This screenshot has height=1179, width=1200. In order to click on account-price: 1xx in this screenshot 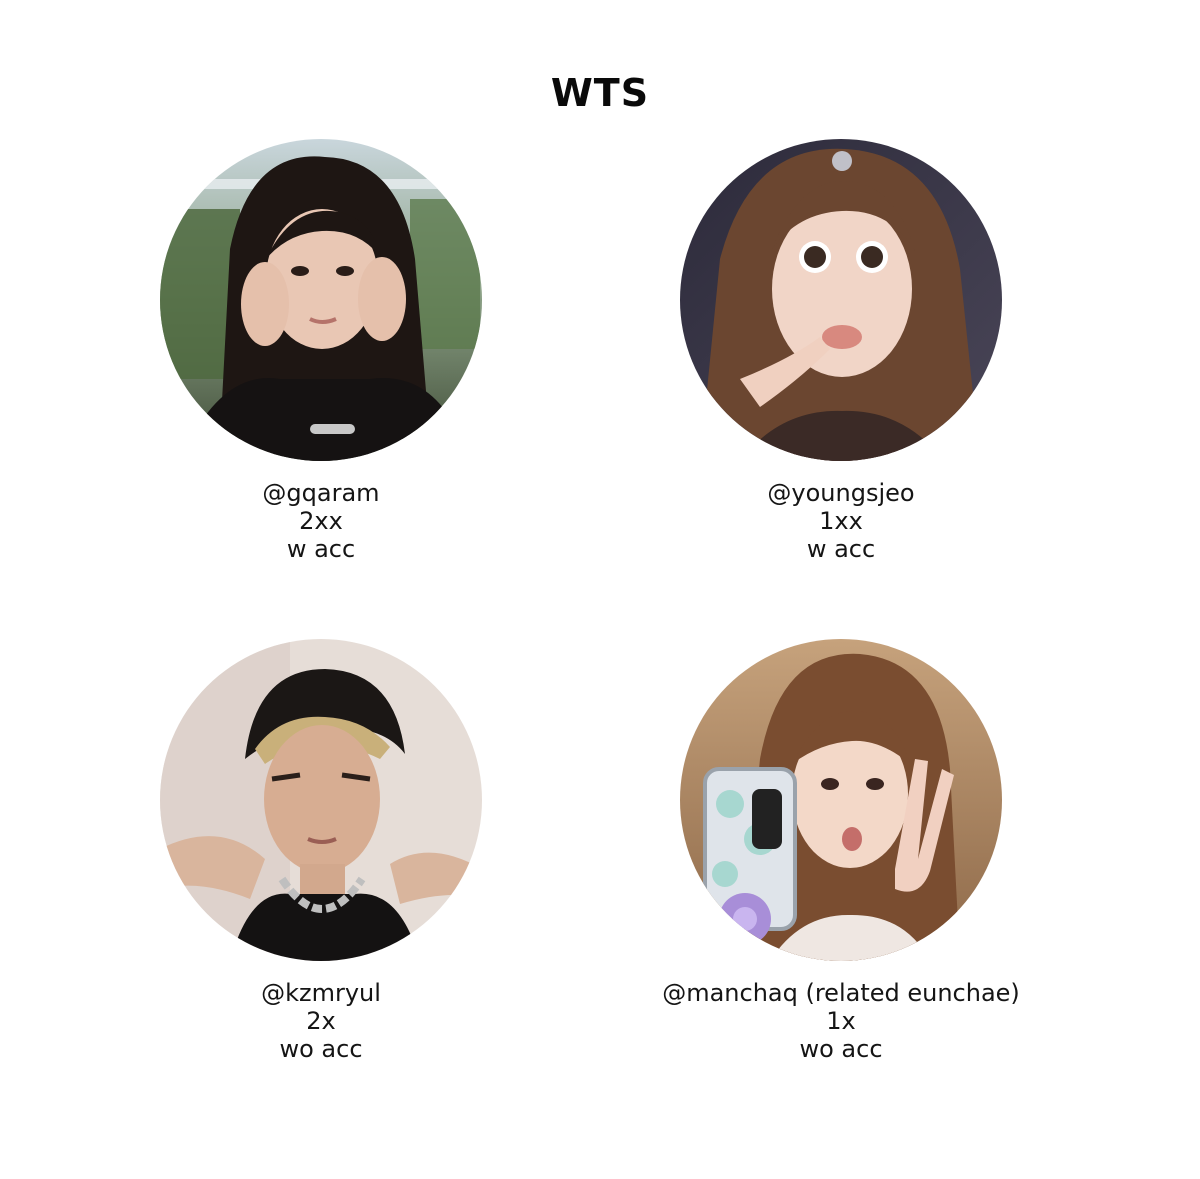, I will do `click(841, 521)`.